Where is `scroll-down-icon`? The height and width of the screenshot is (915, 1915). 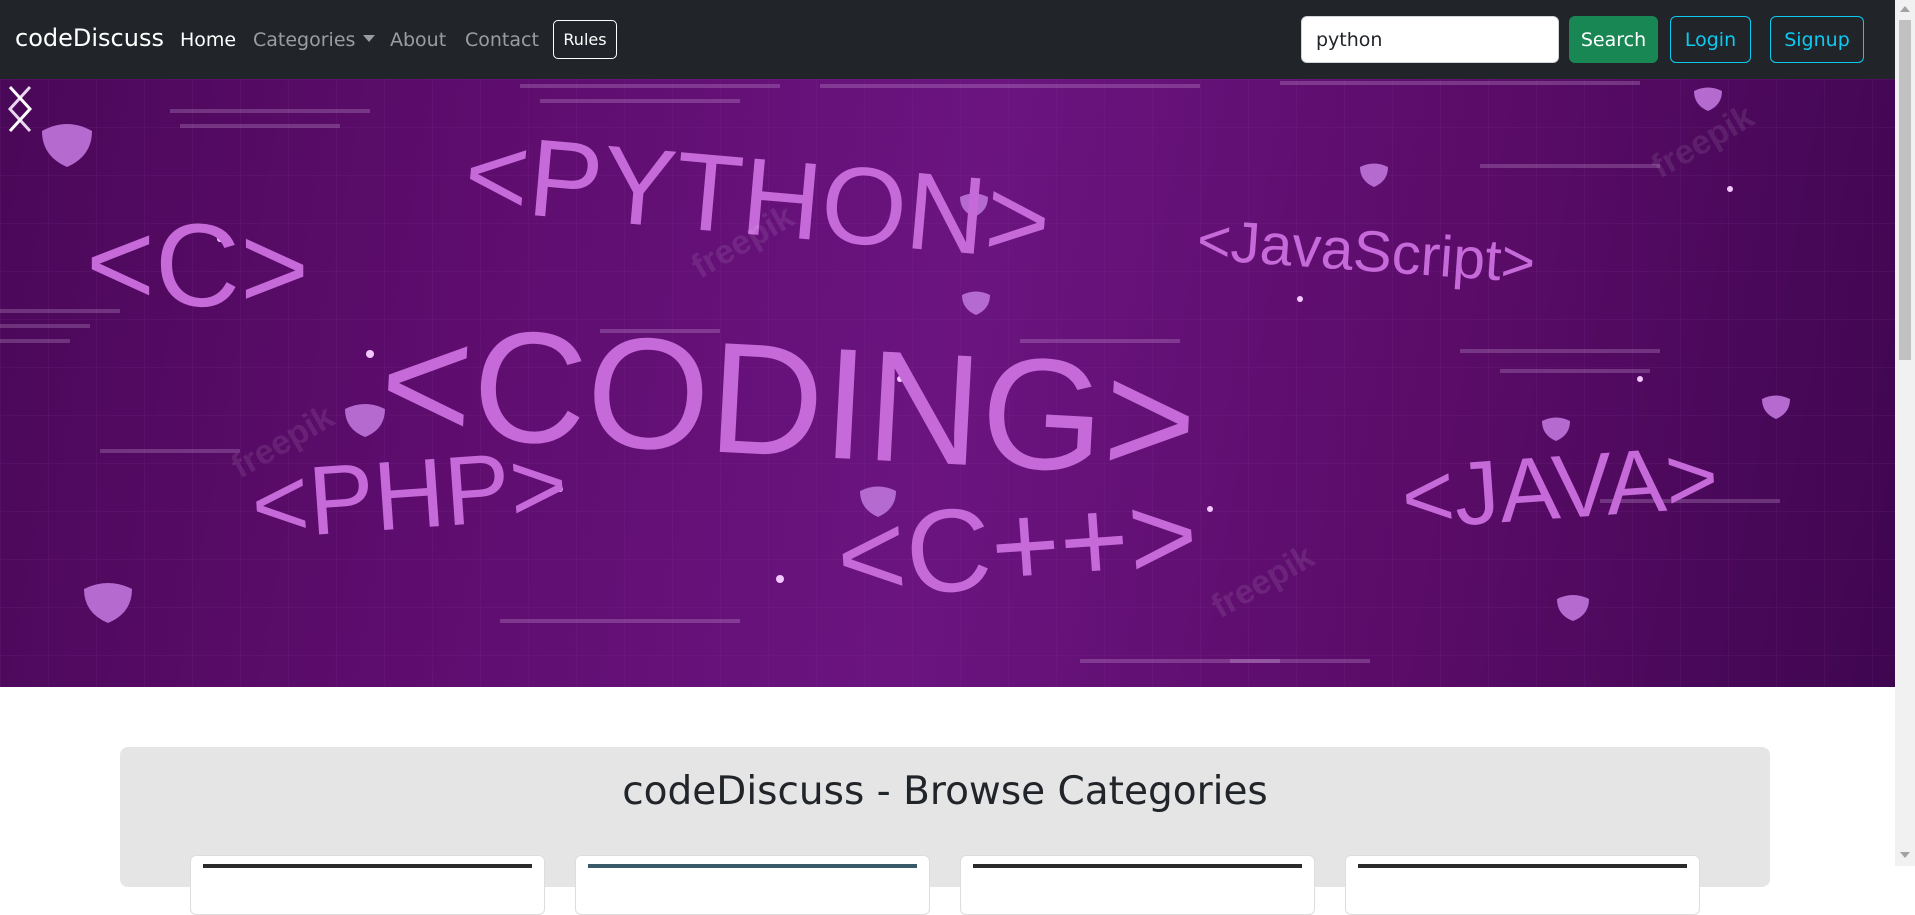
scroll-down-icon is located at coordinates (1905, 855).